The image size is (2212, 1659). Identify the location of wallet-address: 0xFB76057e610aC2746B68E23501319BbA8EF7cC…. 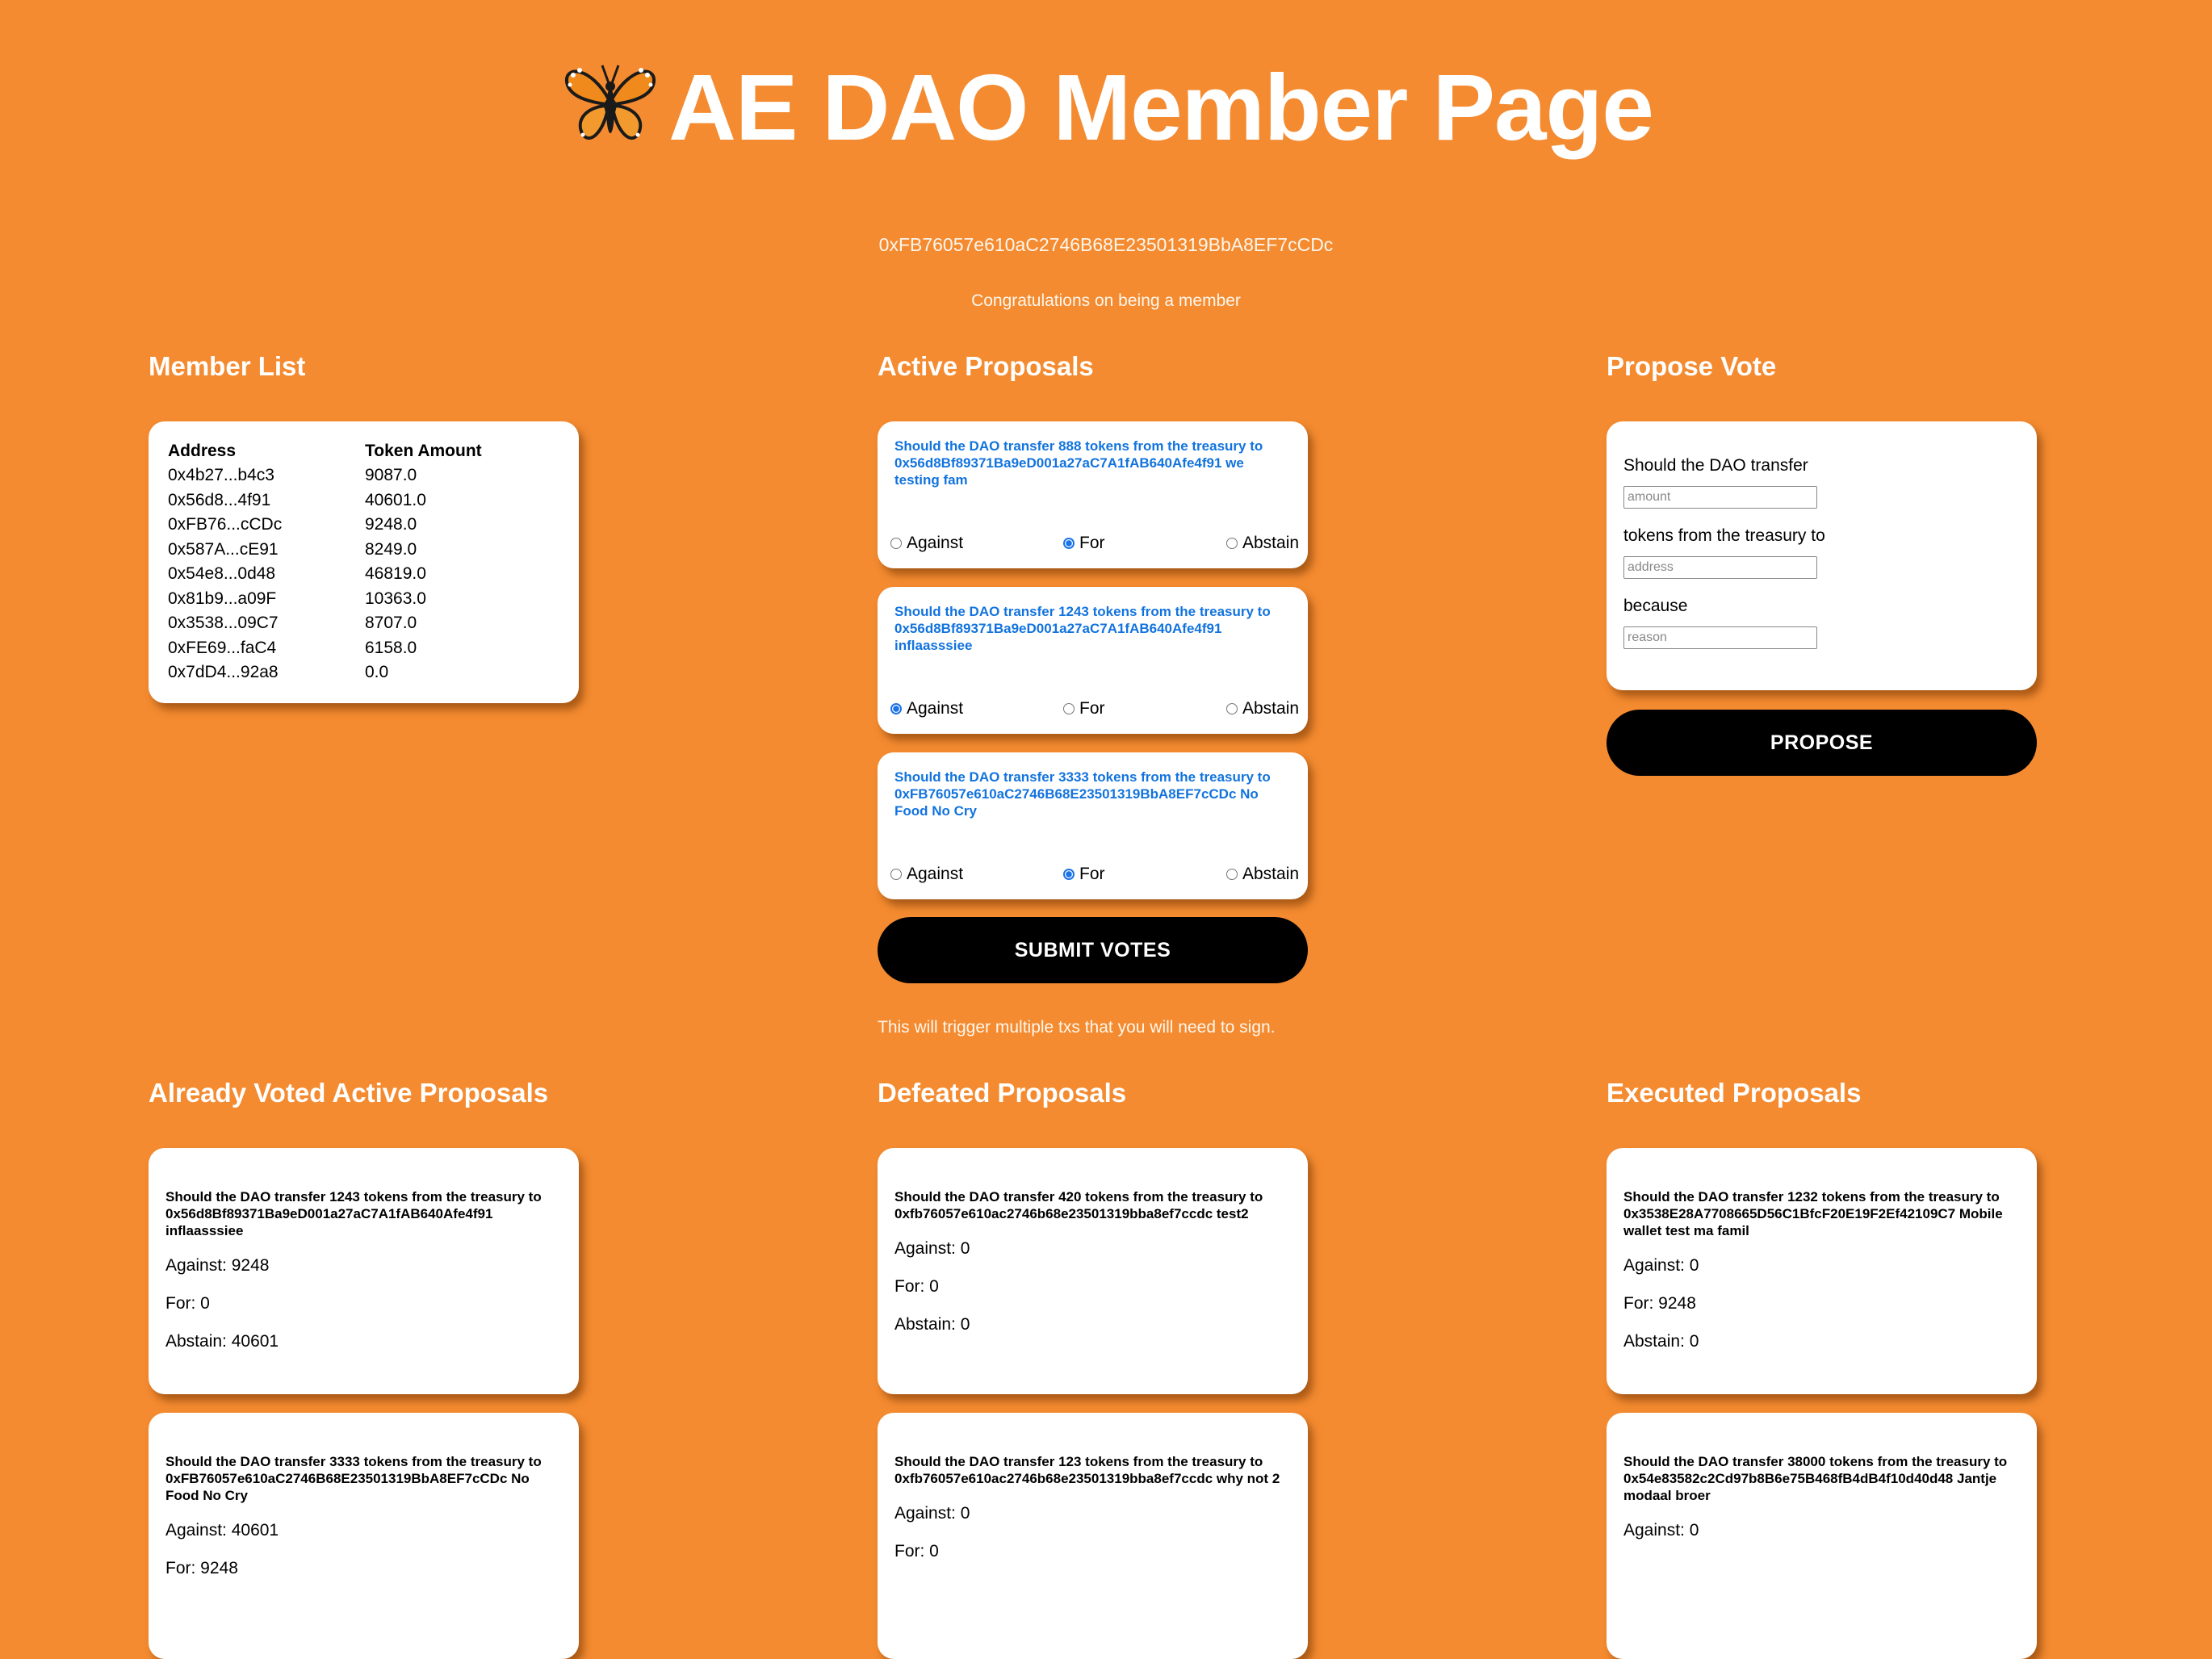
(1106, 244).